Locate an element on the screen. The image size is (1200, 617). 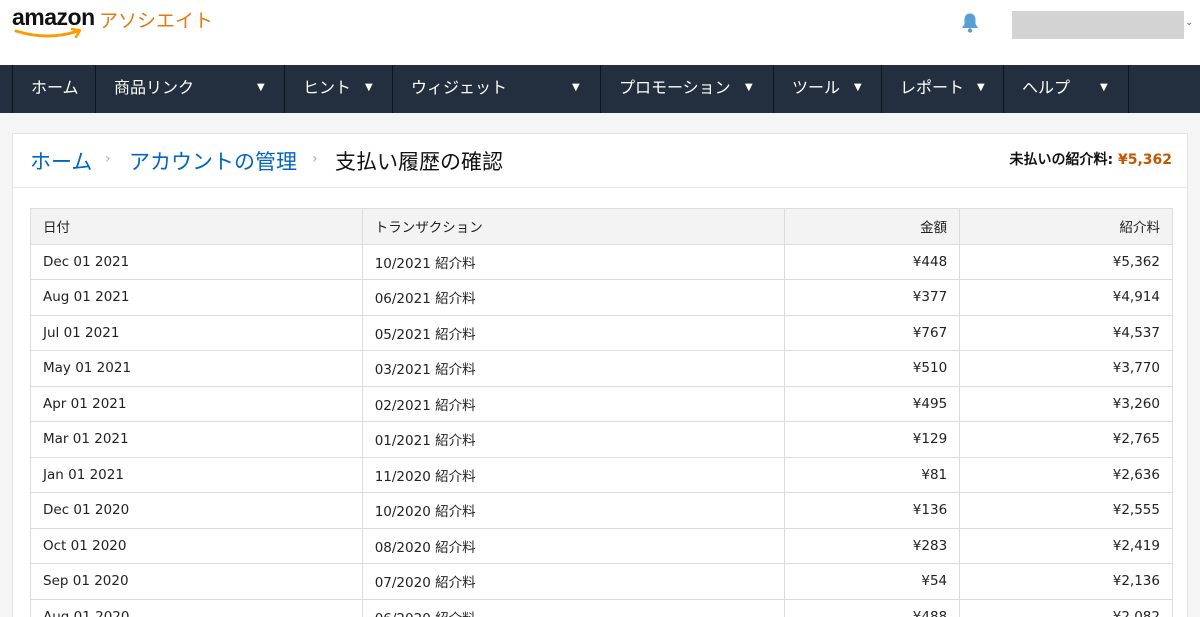
table-row: Jul 01 2021 05/2021 紹介料 ¥767 ¥4,537 is located at coordinates (601, 332).